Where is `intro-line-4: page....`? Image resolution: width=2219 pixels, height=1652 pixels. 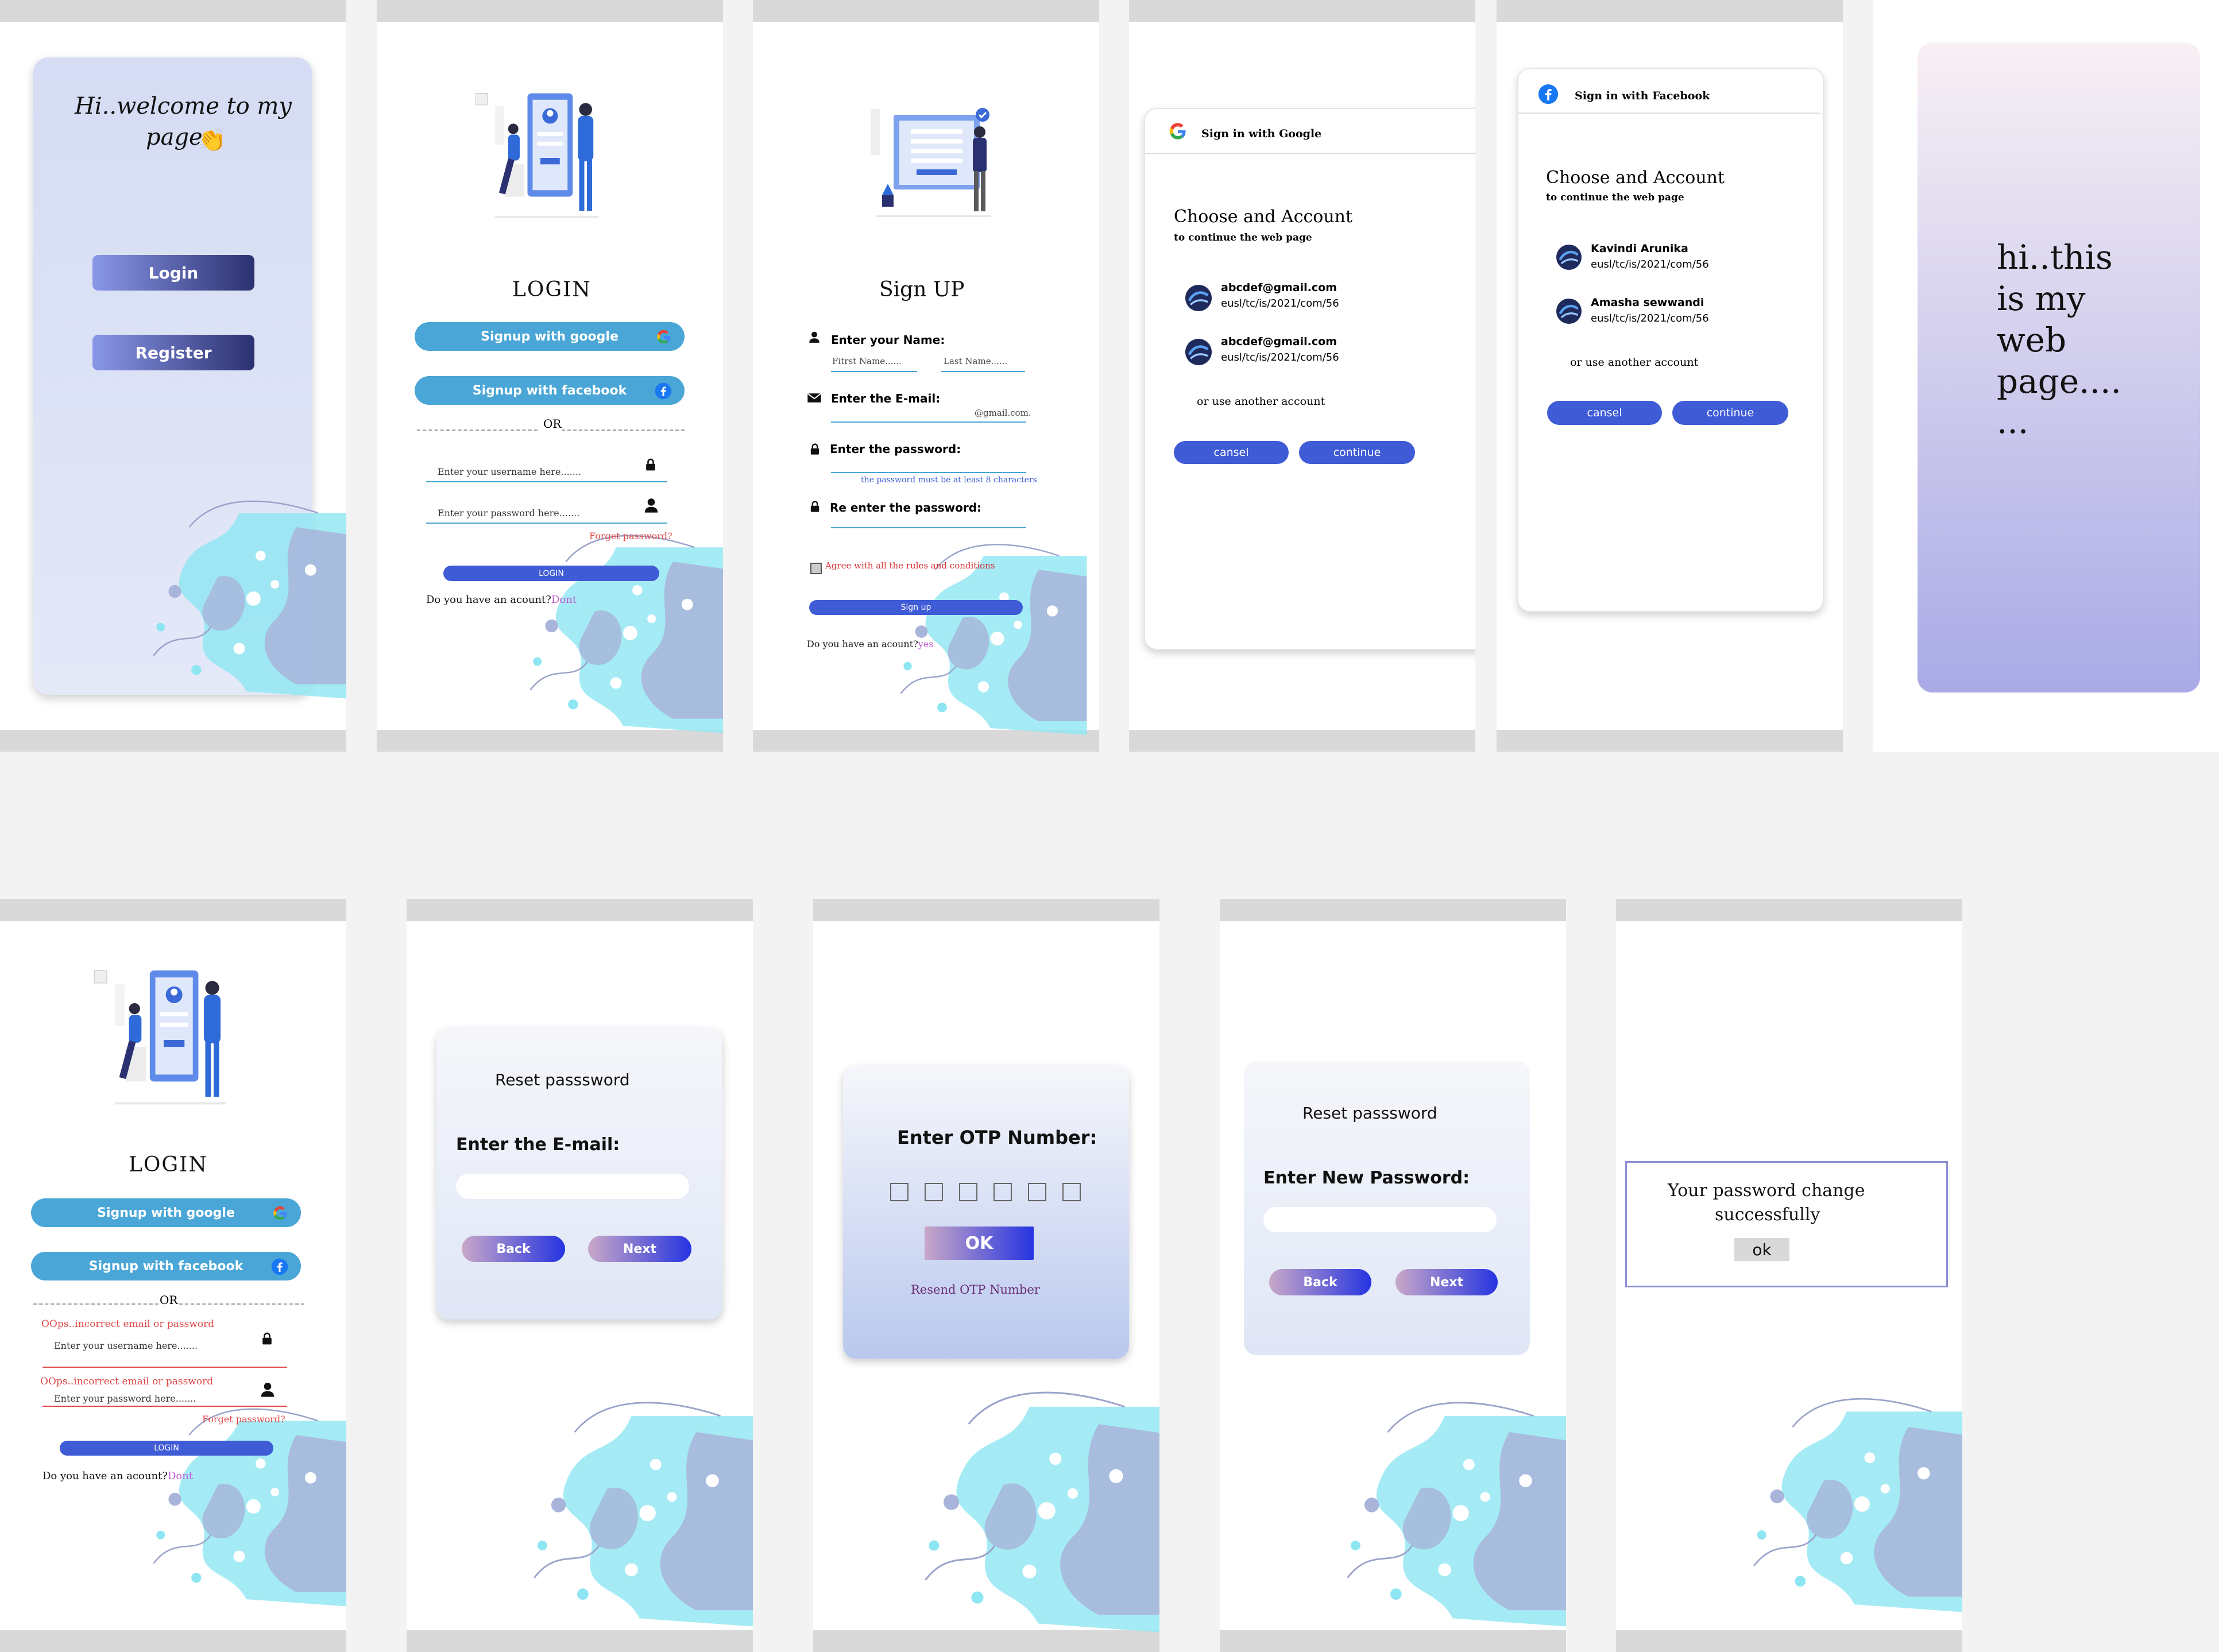 intro-line-4: page.... is located at coordinates (2059, 381).